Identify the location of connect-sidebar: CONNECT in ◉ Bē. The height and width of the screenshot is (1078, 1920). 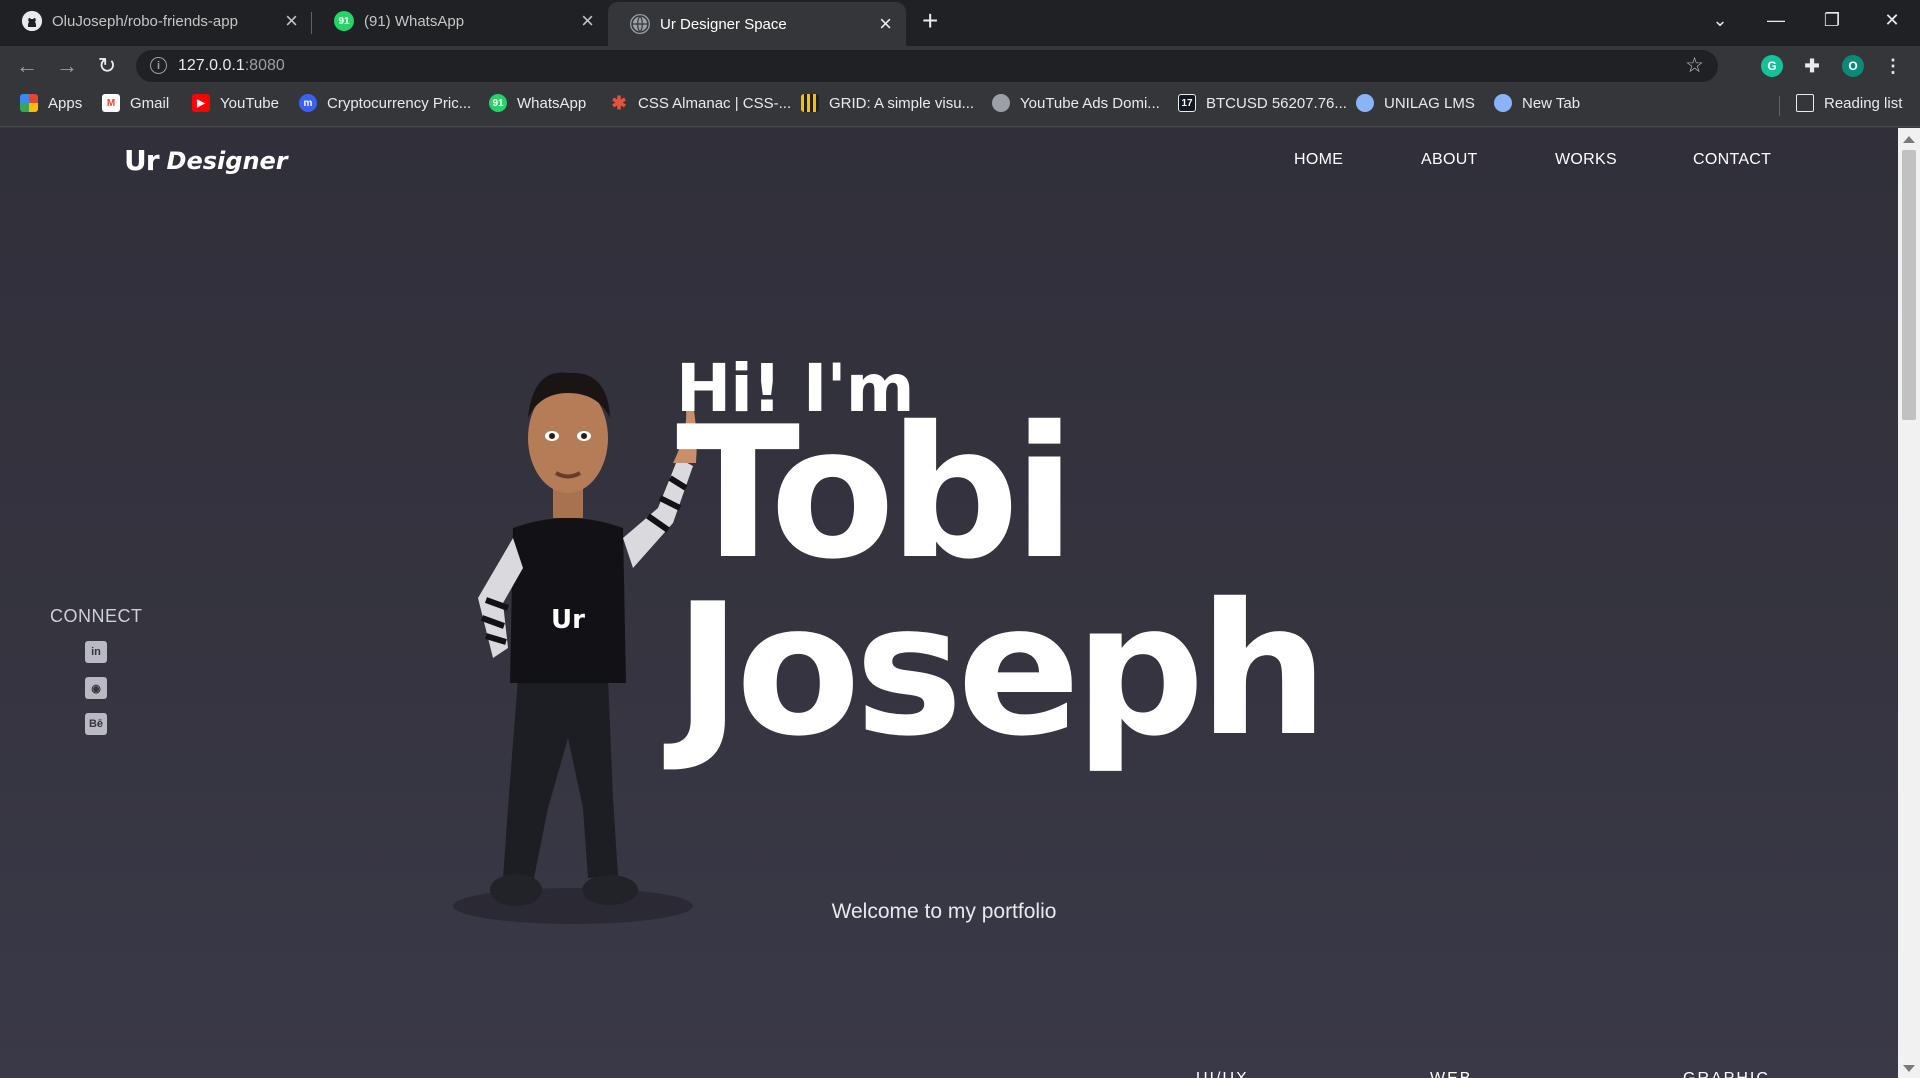
(96, 670).